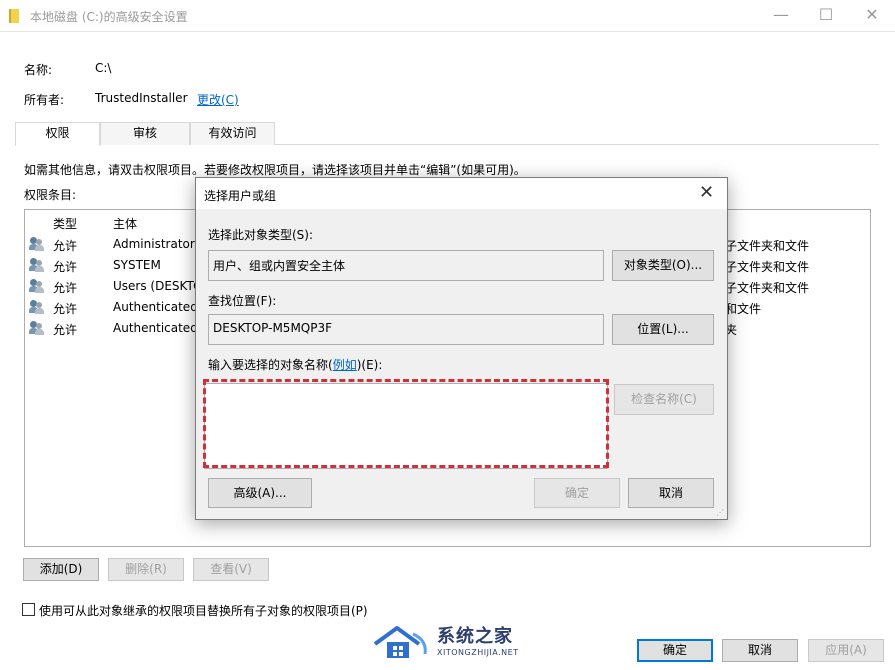 The width and height of the screenshot is (895, 670). Describe the element at coordinates (664, 399) in the screenshot. I see `check-names-button: 检查名称(C)` at that location.